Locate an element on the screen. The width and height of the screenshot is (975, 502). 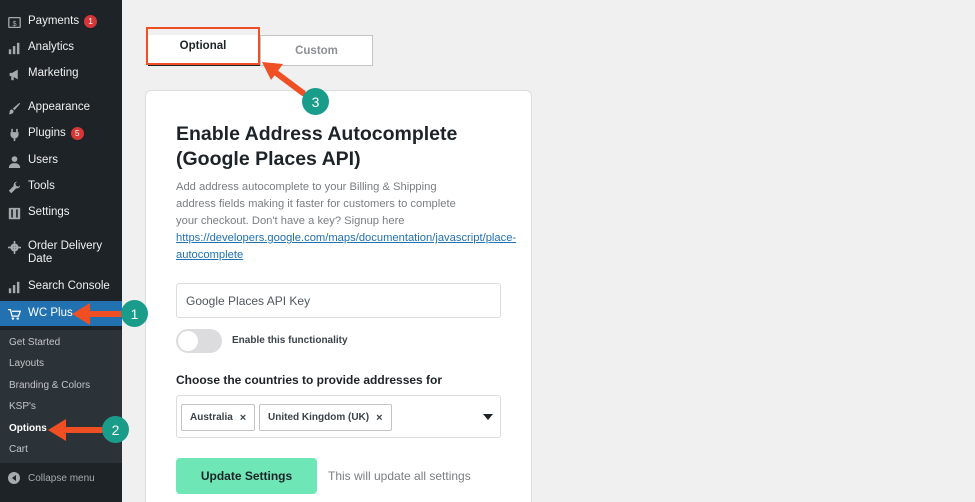
sidebar-item-label: Tools is located at coordinates (41, 186).